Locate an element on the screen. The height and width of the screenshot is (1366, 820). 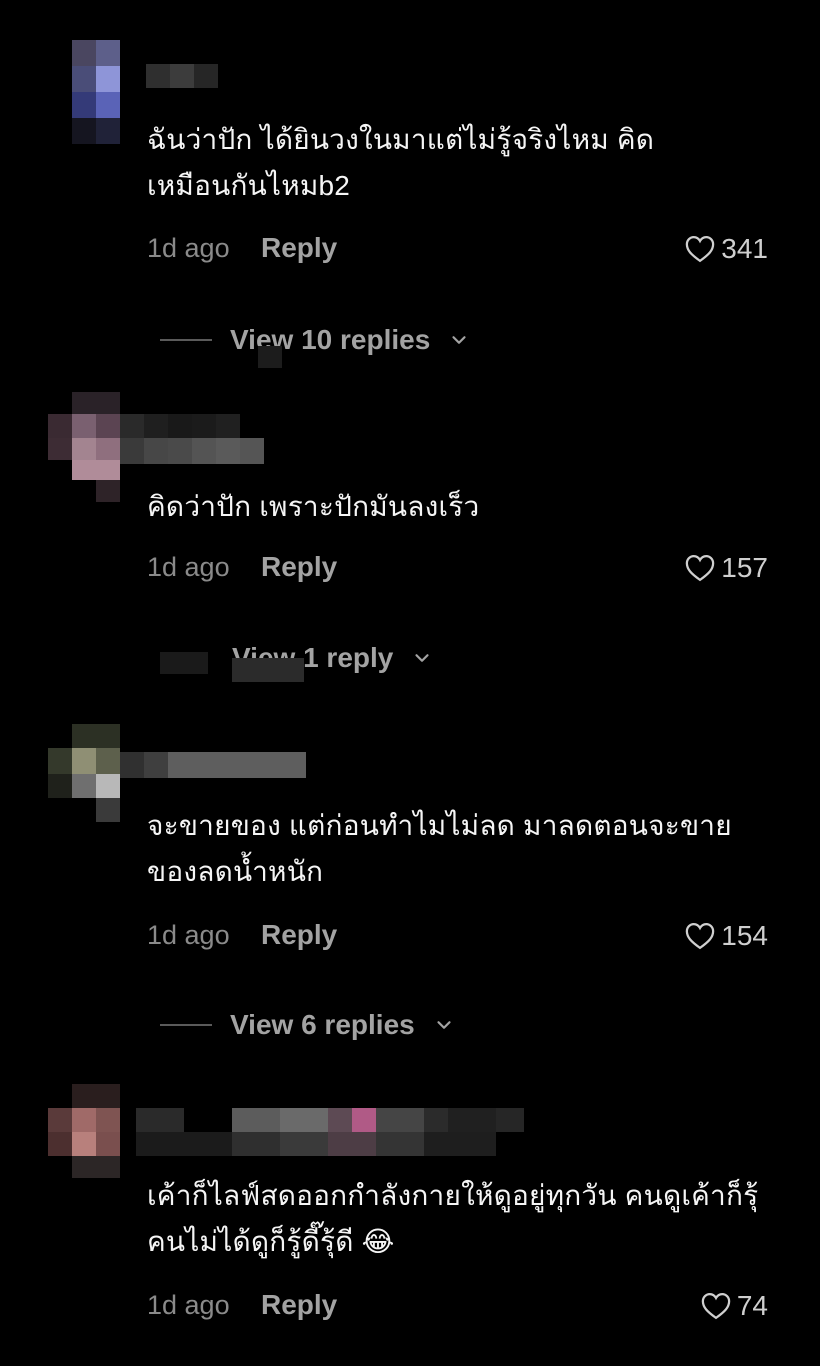
like-count: 74 is located at coordinates (752, 1305).